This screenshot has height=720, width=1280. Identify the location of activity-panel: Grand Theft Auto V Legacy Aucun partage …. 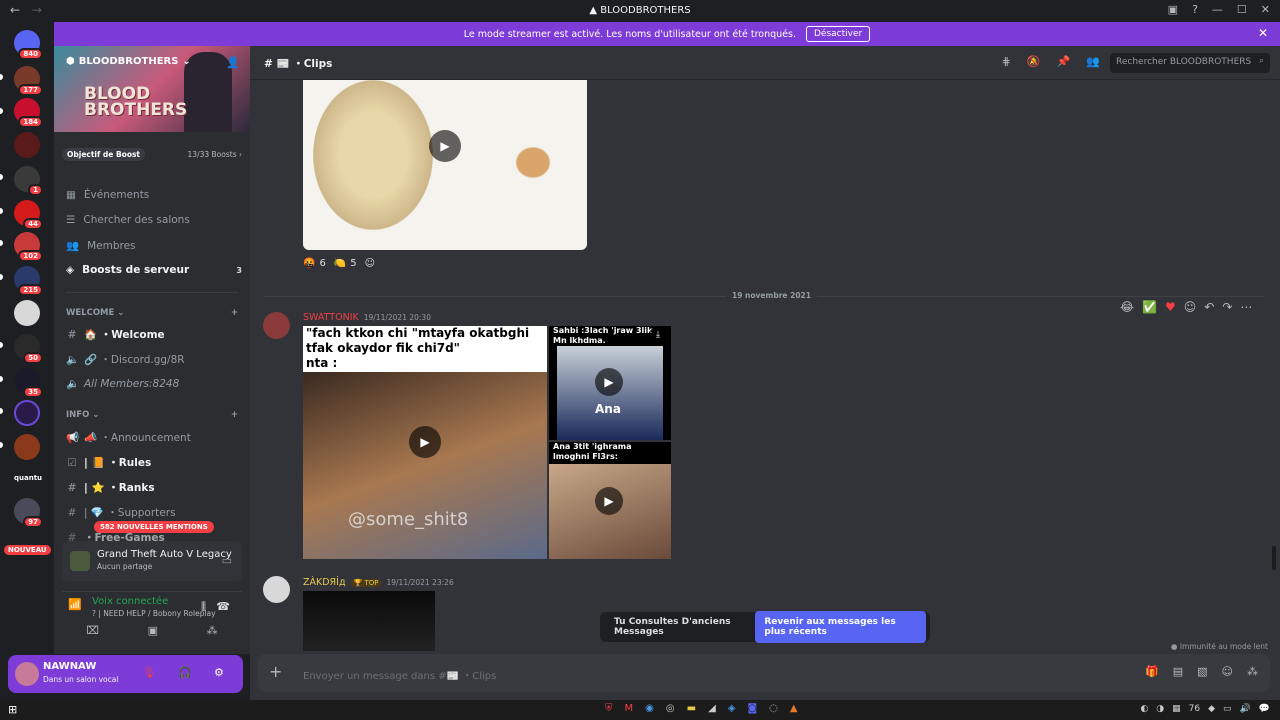
(152, 561).